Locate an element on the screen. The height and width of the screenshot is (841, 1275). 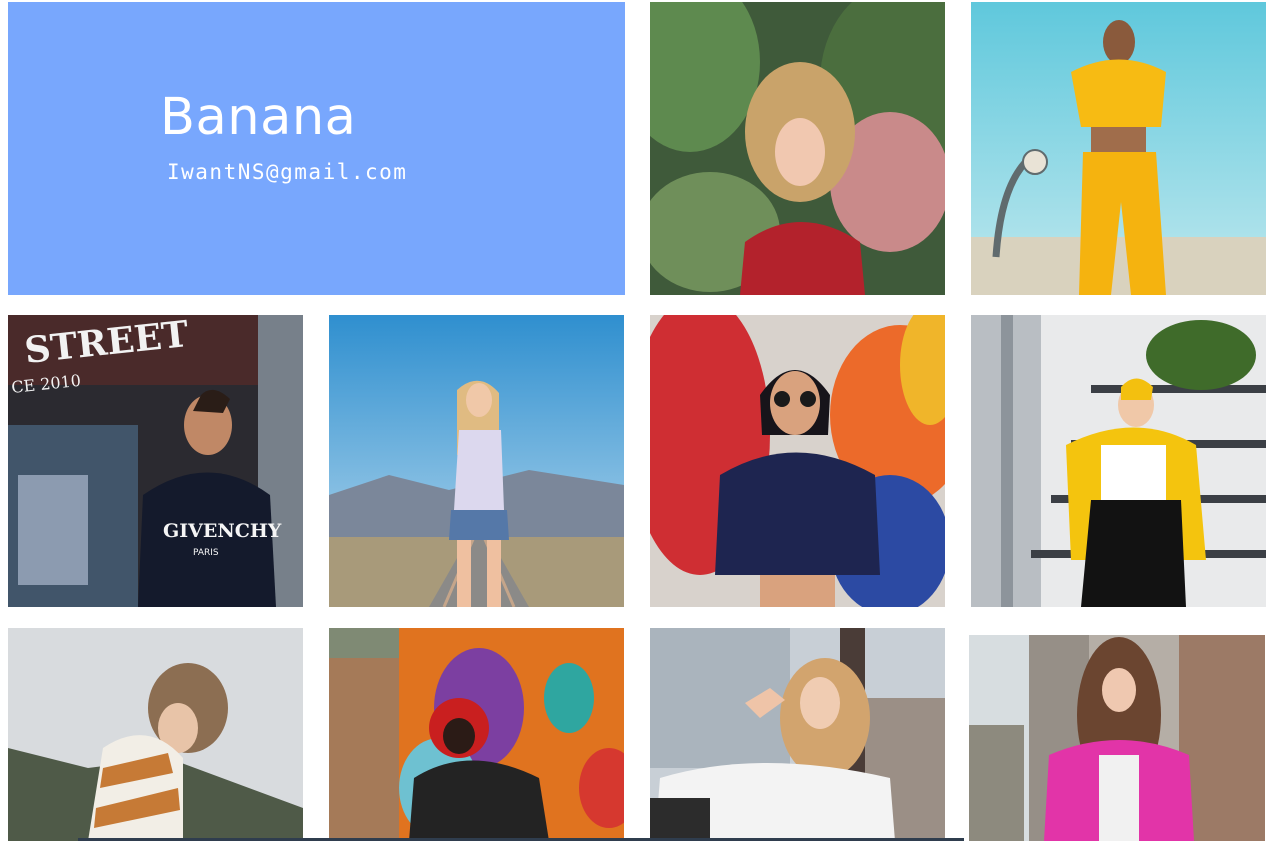
photo-woman-yellow-tracksuit is located at coordinates (1118, 148).